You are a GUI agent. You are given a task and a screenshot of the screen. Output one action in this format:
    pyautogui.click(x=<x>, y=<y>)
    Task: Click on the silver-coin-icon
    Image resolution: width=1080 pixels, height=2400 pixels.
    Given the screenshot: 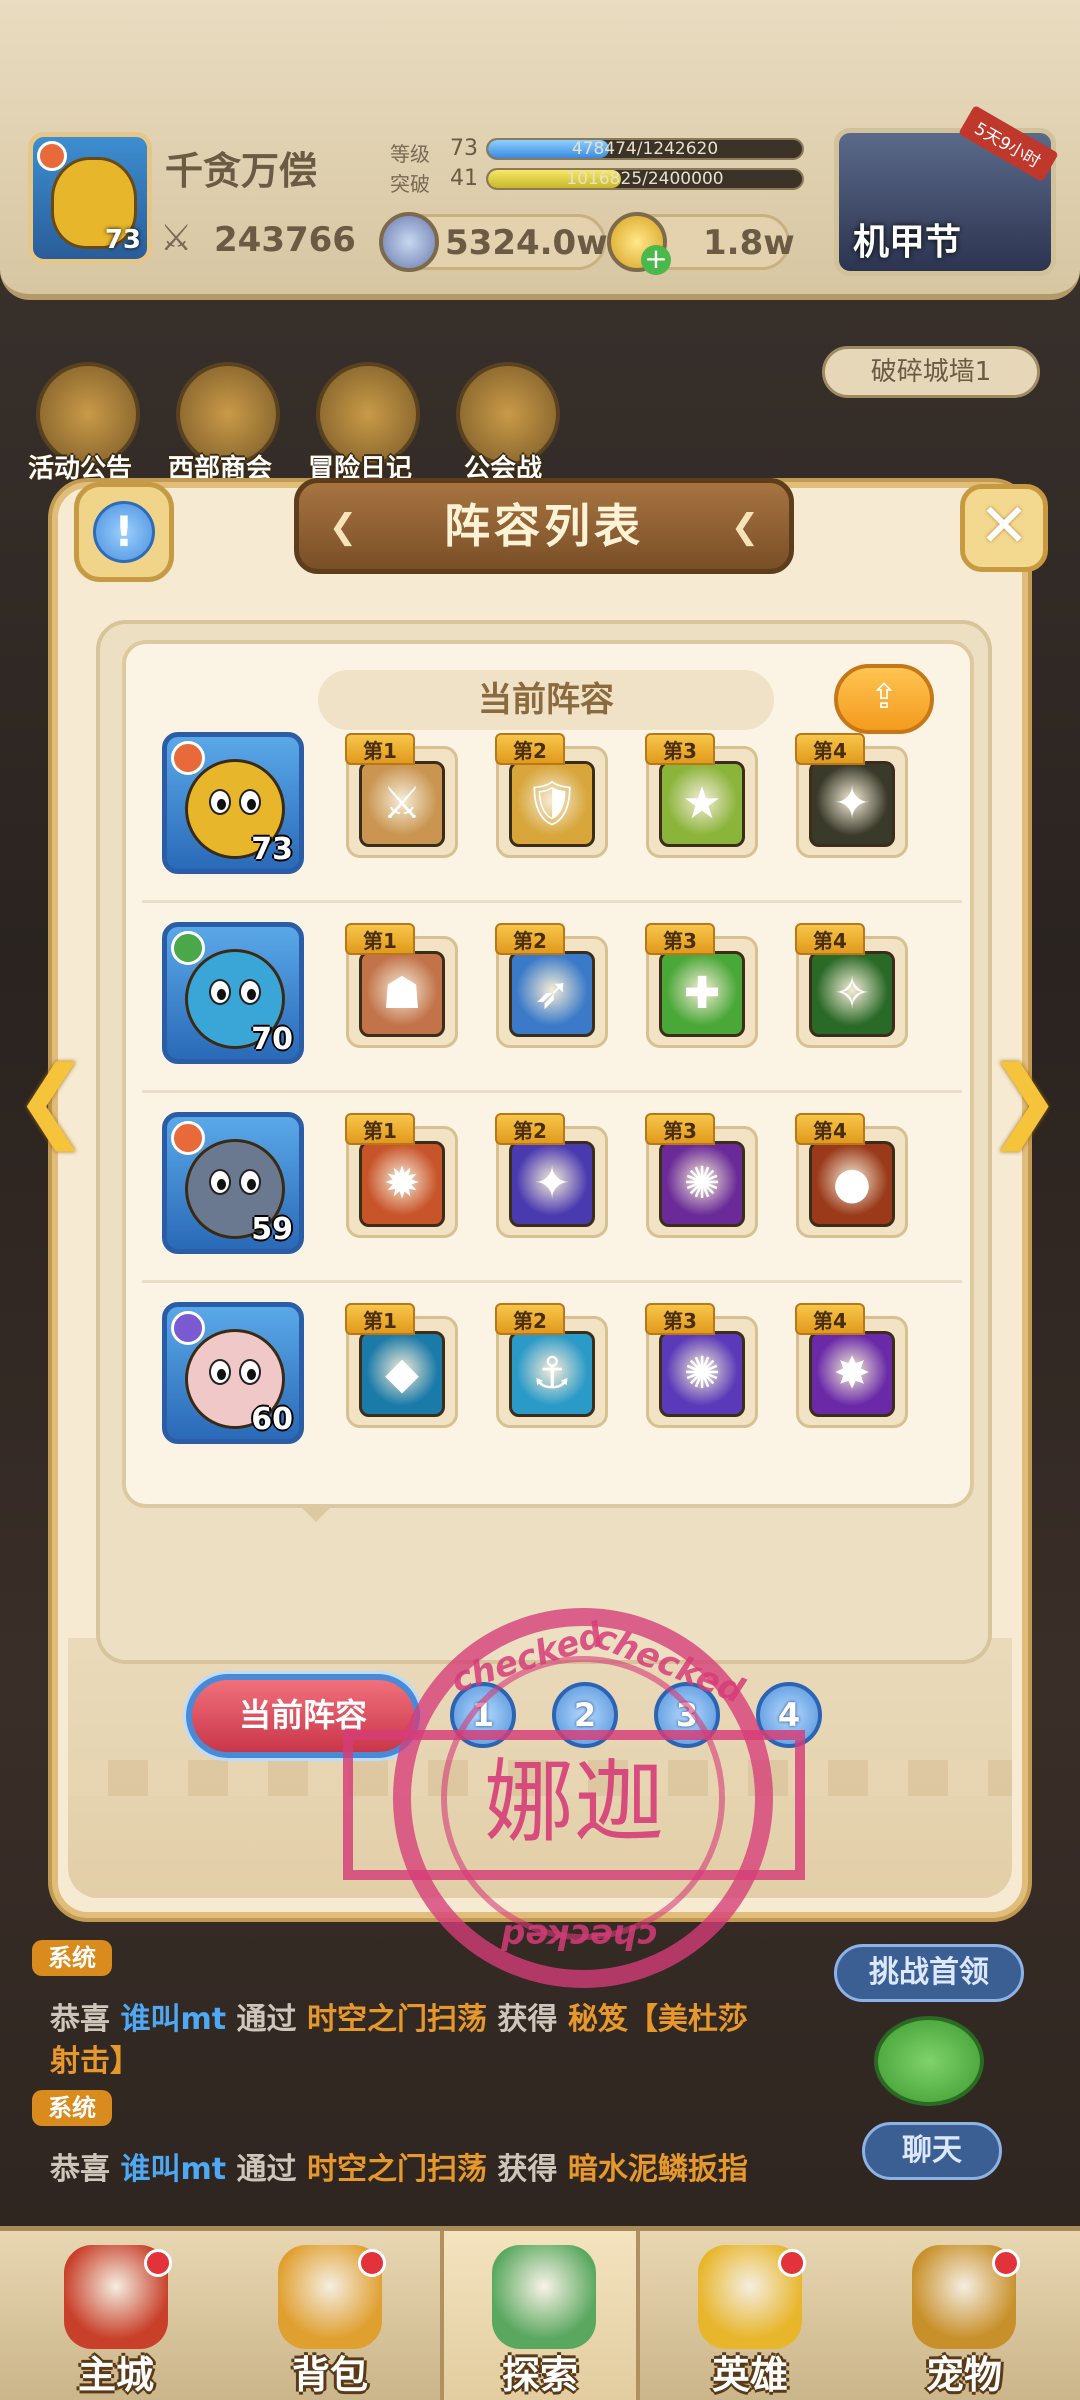 What is the action you would take?
    pyautogui.click(x=409, y=242)
    